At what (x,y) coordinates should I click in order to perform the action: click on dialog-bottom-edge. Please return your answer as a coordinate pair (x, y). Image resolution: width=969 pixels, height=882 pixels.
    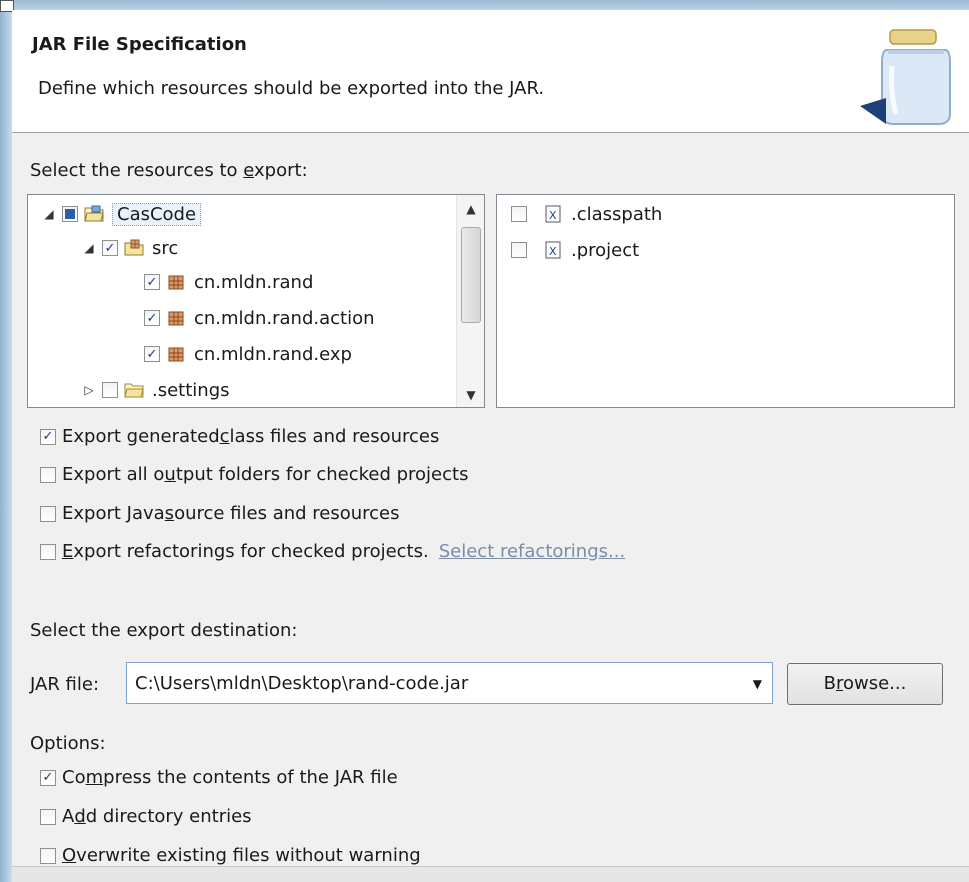
    Looking at the image, I should click on (490, 874).